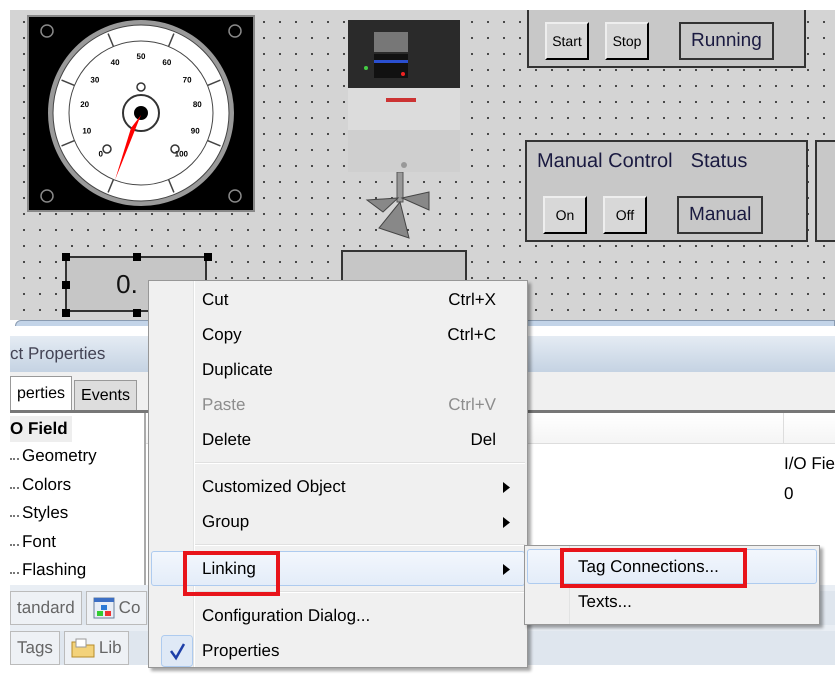  What do you see at coordinates (195, 131) in the screenshot?
I see `scale-label: 90` at bounding box center [195, 131].